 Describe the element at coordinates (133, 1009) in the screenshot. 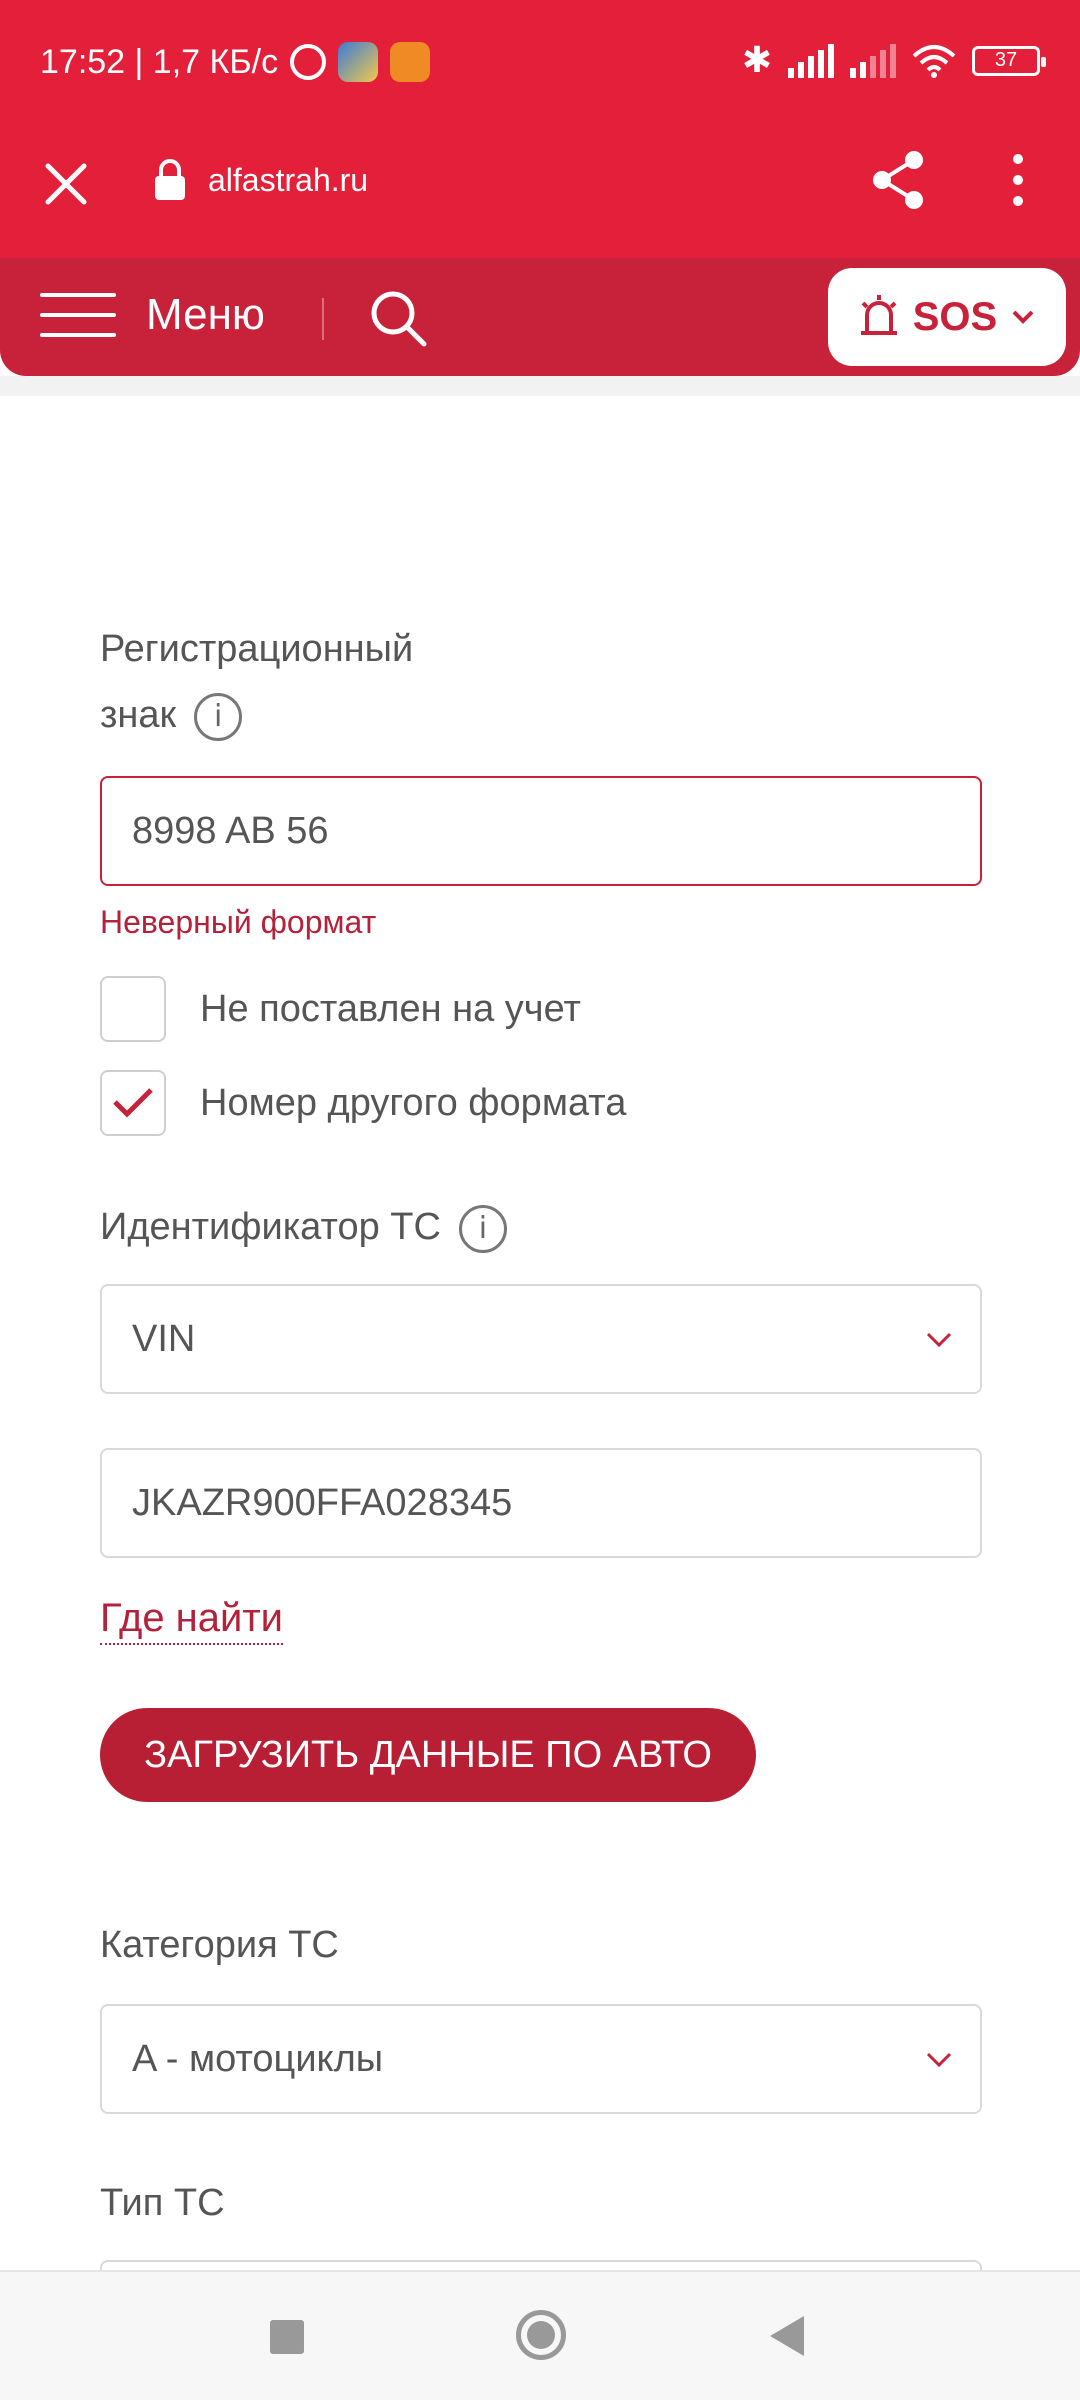

I see `checkbox-not-registered` at that location.